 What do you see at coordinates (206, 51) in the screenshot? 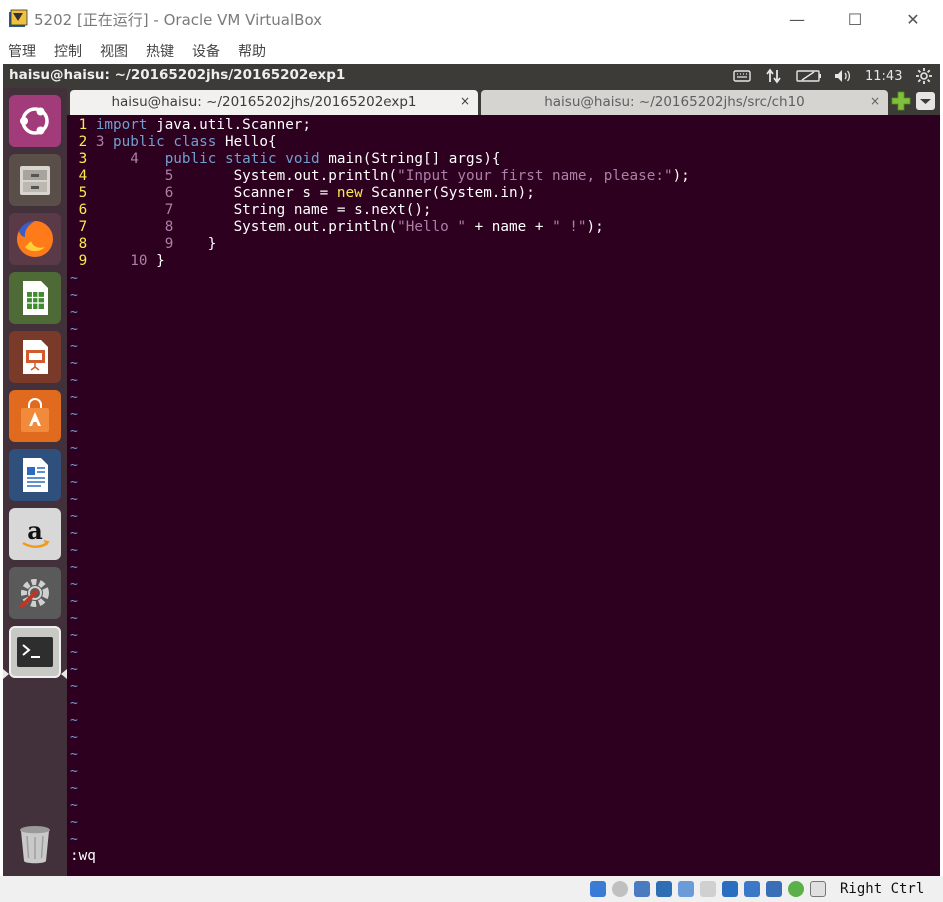
I see `menu-devices: 设备` at bounding box center [206, 51].